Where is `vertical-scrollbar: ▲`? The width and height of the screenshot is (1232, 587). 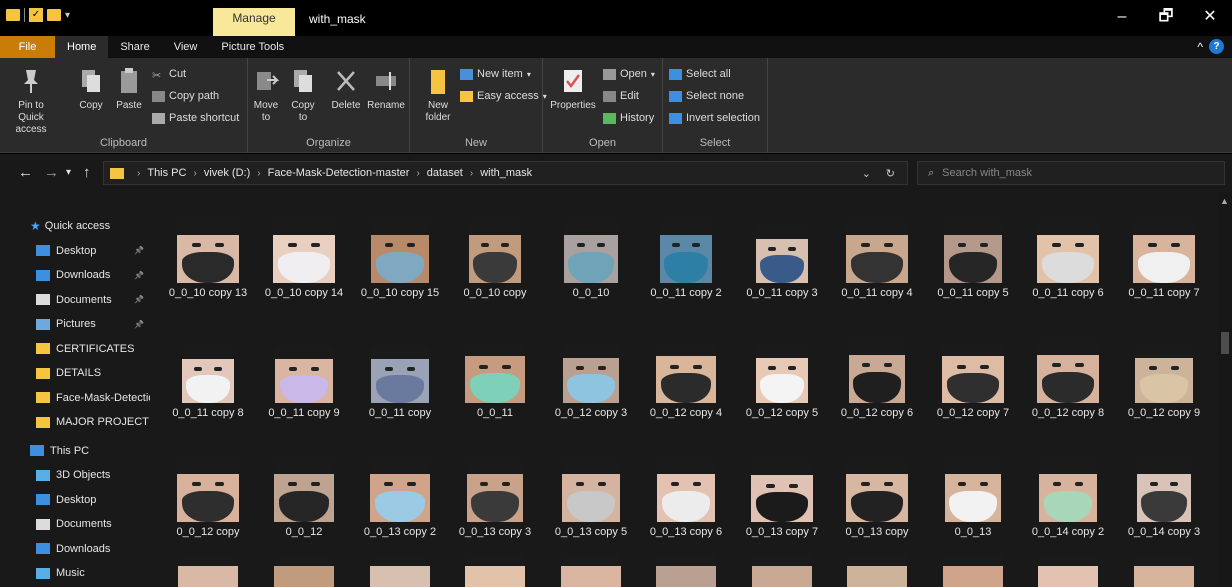
vertical-scrollbar: ▲ is located at coordinates (1225, 389).